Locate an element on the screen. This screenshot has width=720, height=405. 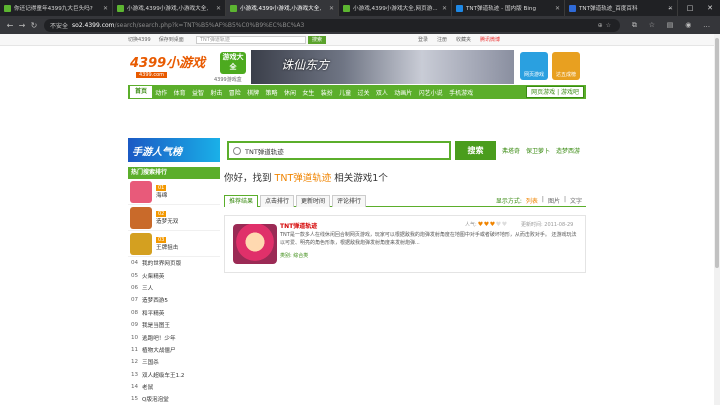
top-search-button: 搜索 is located at coordinates (317, 40).